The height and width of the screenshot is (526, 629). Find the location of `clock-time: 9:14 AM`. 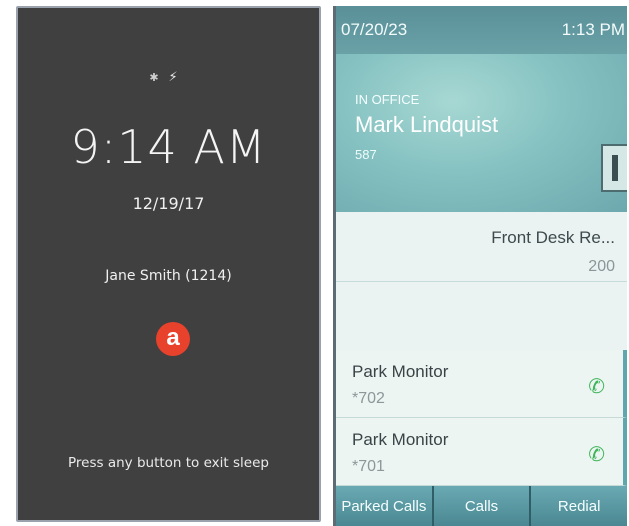

clock-time: 9:14 AM is located at coordinates (168, 147).